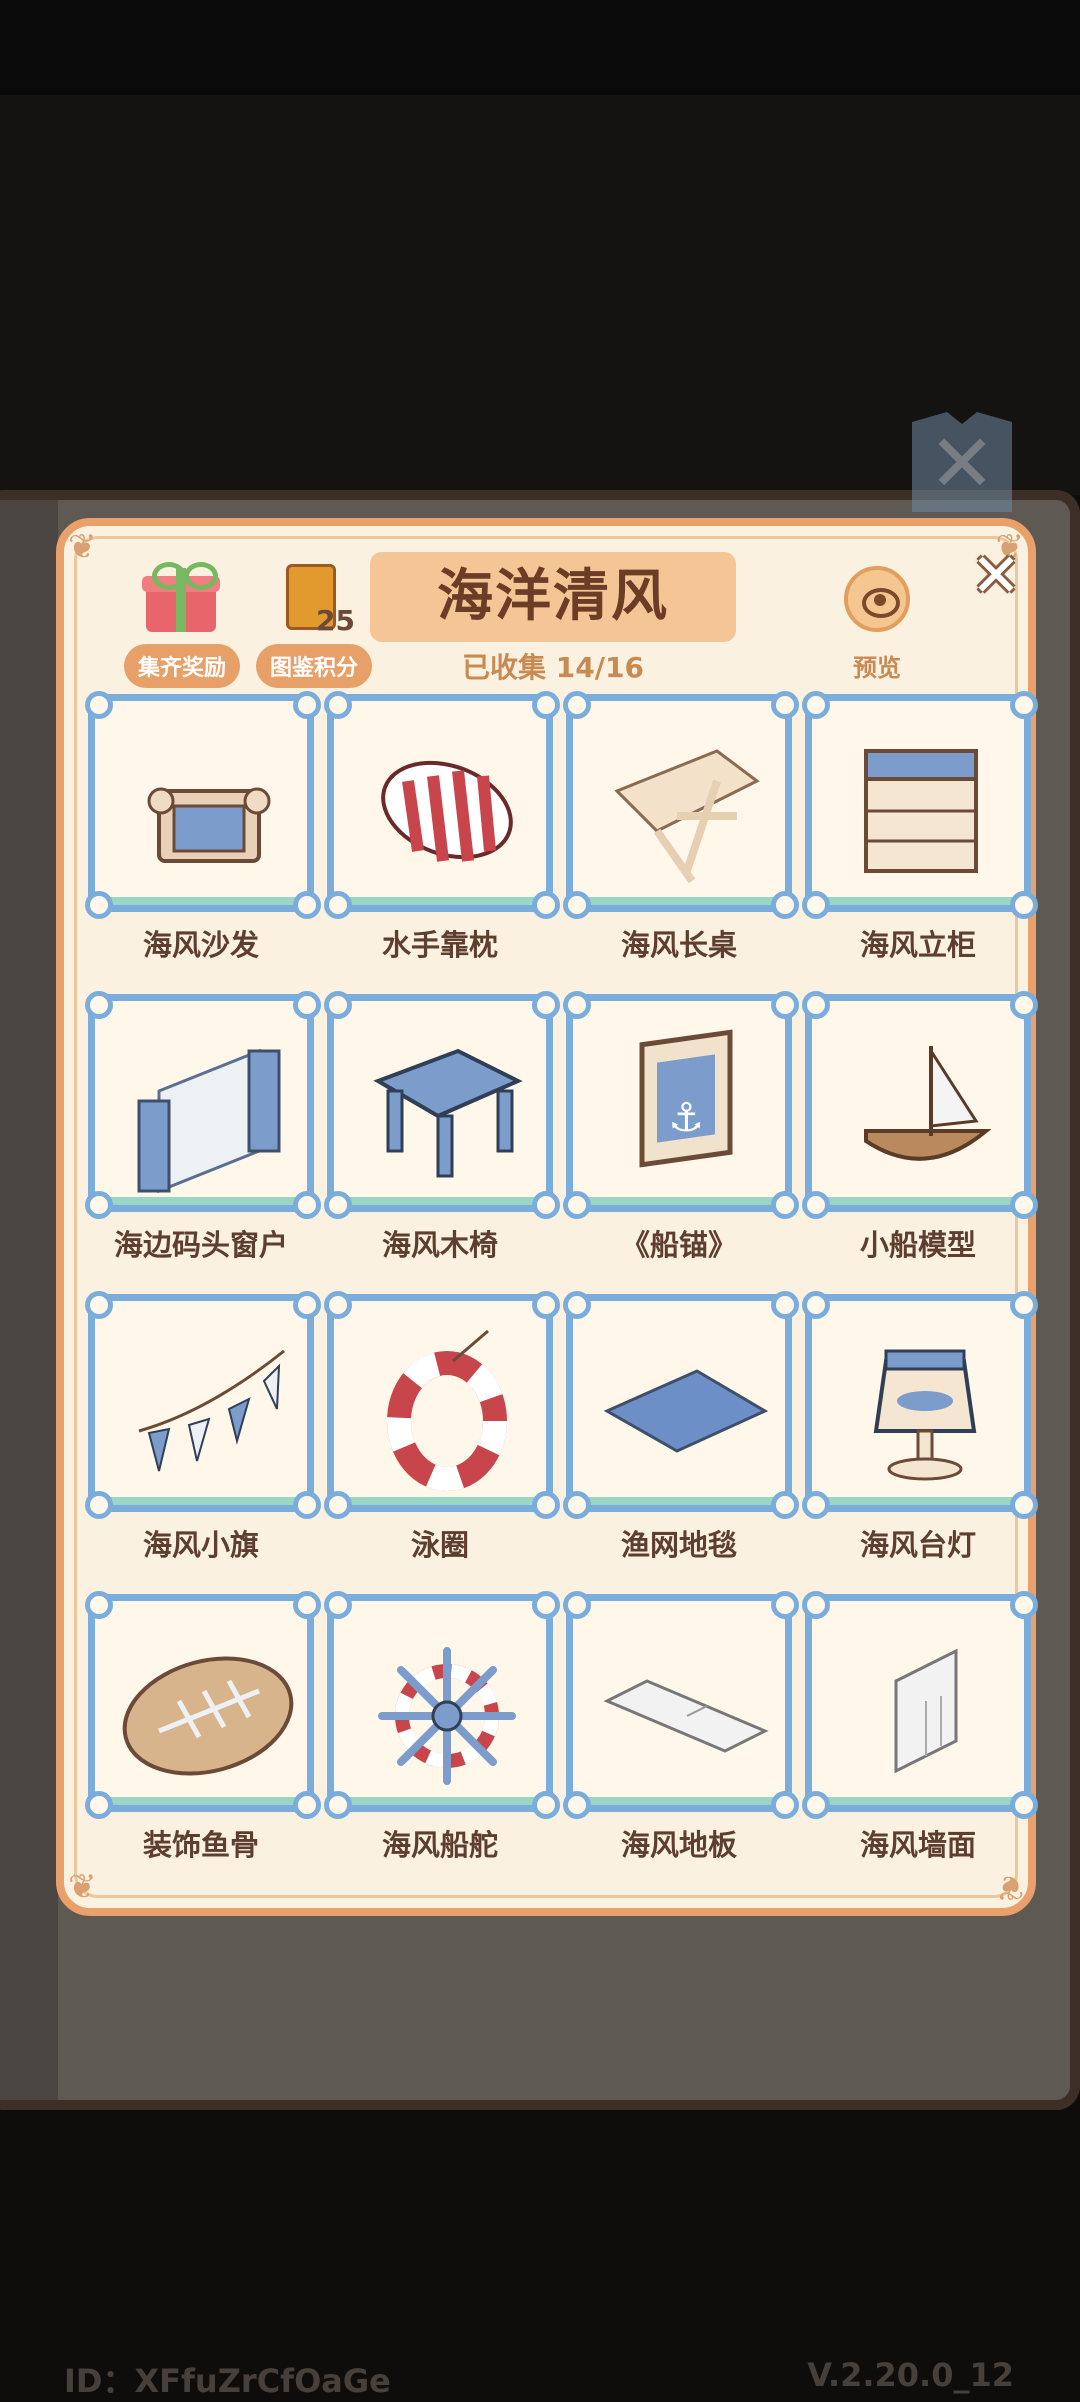 The image size is (1080, 2402). What do you see at coordinates (917, 945) in the screenshot?
I see `item-name: 海风立柜` at bounding box center [917, 945].